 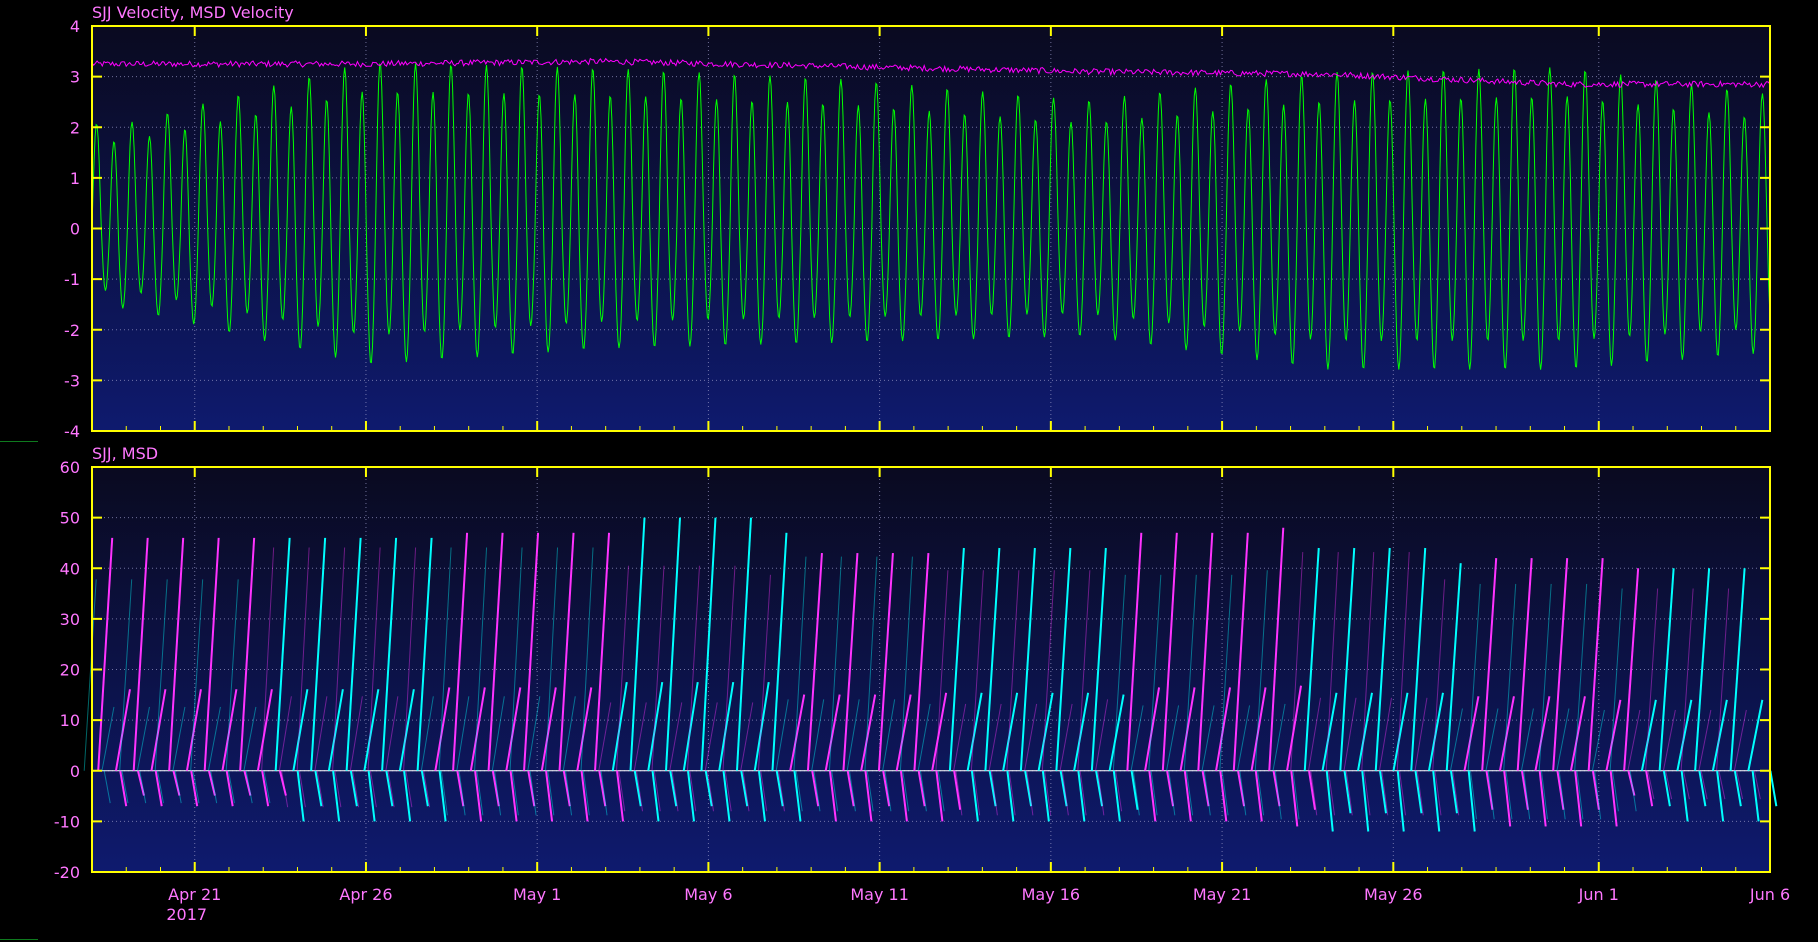 What do you see at coordinates (72, 431) in the screenshot?
I see `velocity-ytick-label: -4` at bounding box center [72, 431].